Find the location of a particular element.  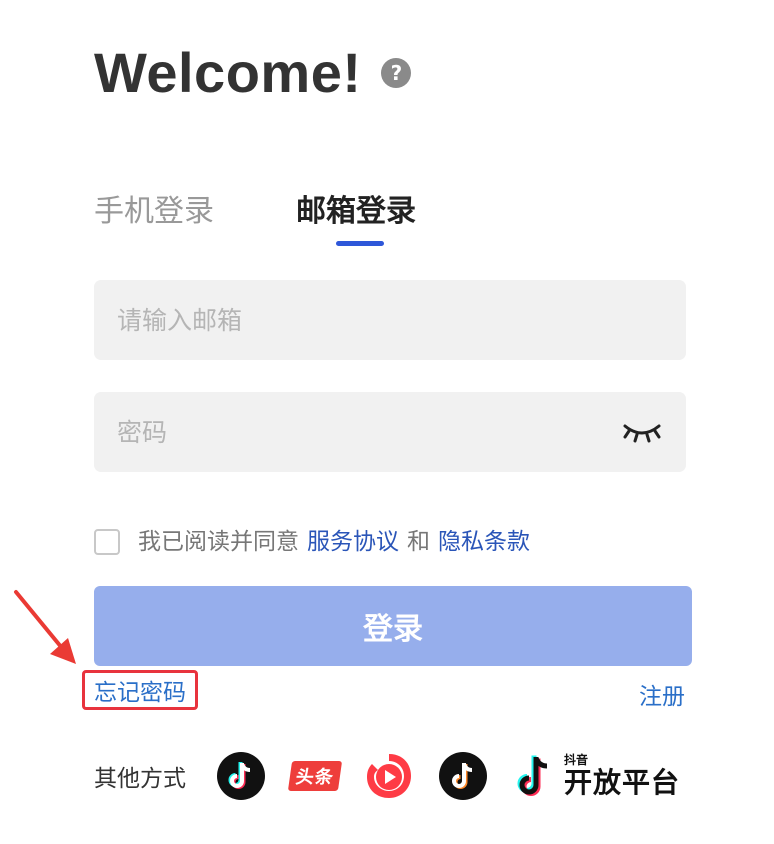

forgot-password-highlight-box: 忘记密码 is located at coordinates (140, 690).